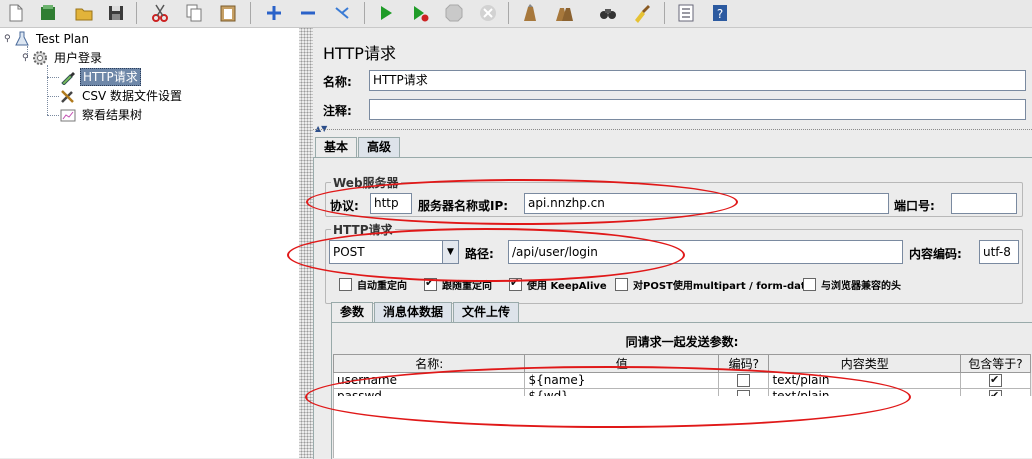  Describe the element at coordinates (228, 13) in the screenshot. I see `paste-icon` at that location.